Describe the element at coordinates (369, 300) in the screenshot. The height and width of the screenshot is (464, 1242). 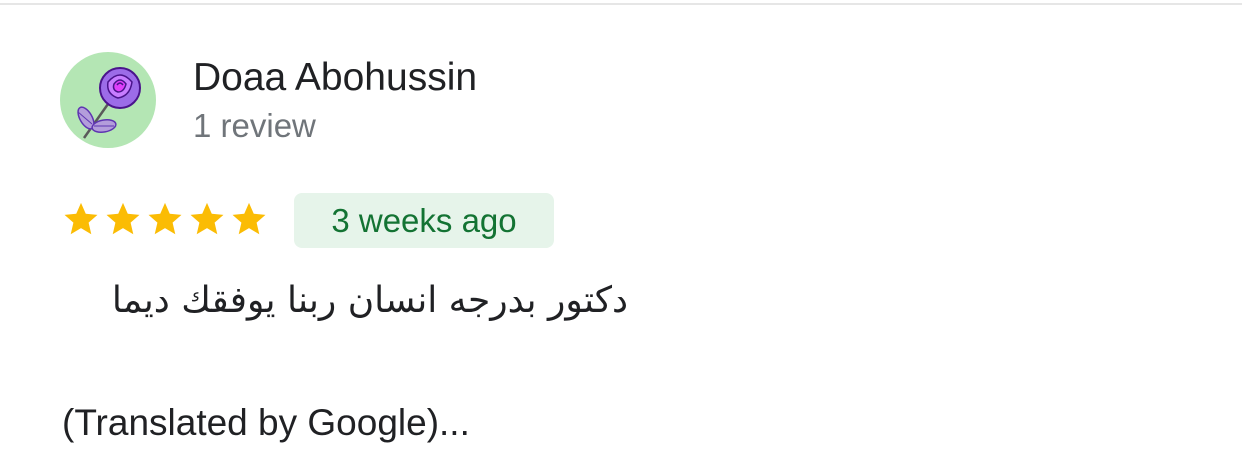
I see `review-text: دكتور بدرجه انسان ربنا يوفقك ديما` at that location.